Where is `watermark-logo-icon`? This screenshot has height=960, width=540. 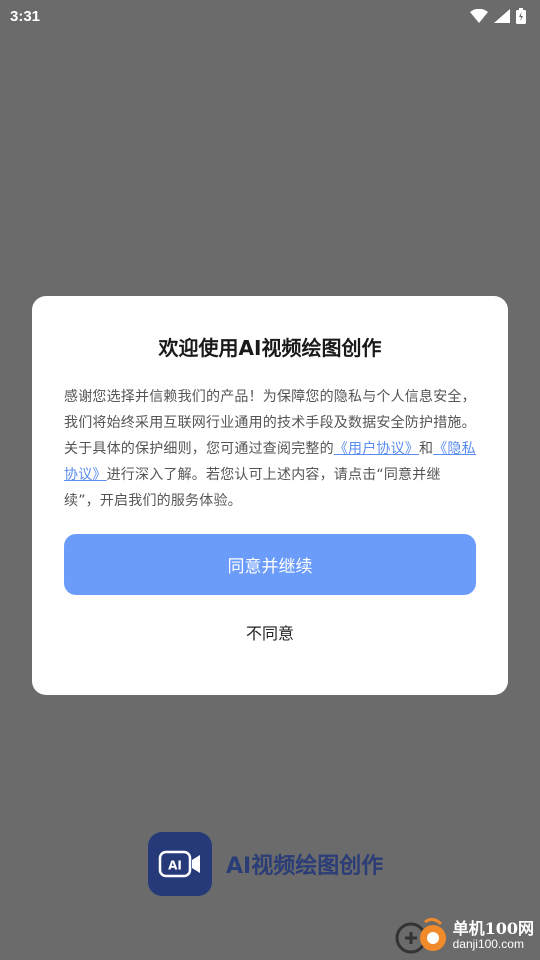 watermark-logo-icon is located at coordinates (422, 936).